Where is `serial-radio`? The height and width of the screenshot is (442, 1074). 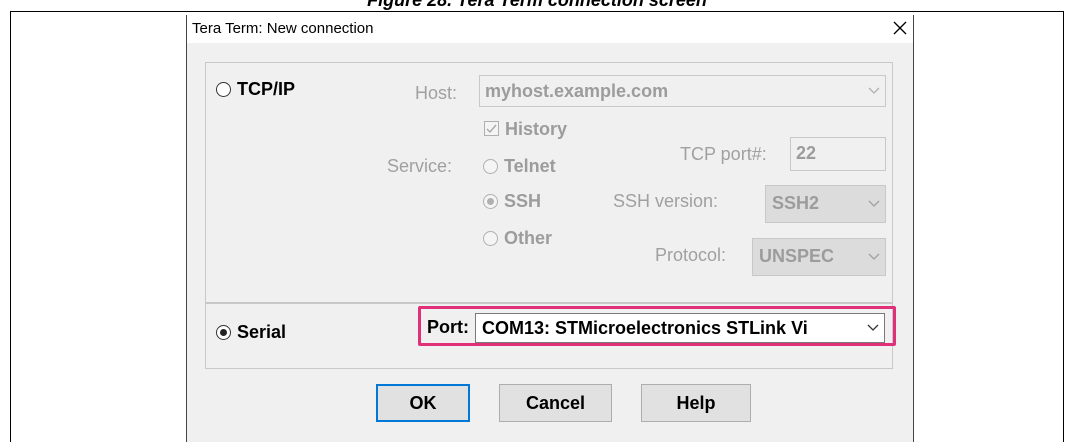 serial-radio is located at coordinates (223, 332).